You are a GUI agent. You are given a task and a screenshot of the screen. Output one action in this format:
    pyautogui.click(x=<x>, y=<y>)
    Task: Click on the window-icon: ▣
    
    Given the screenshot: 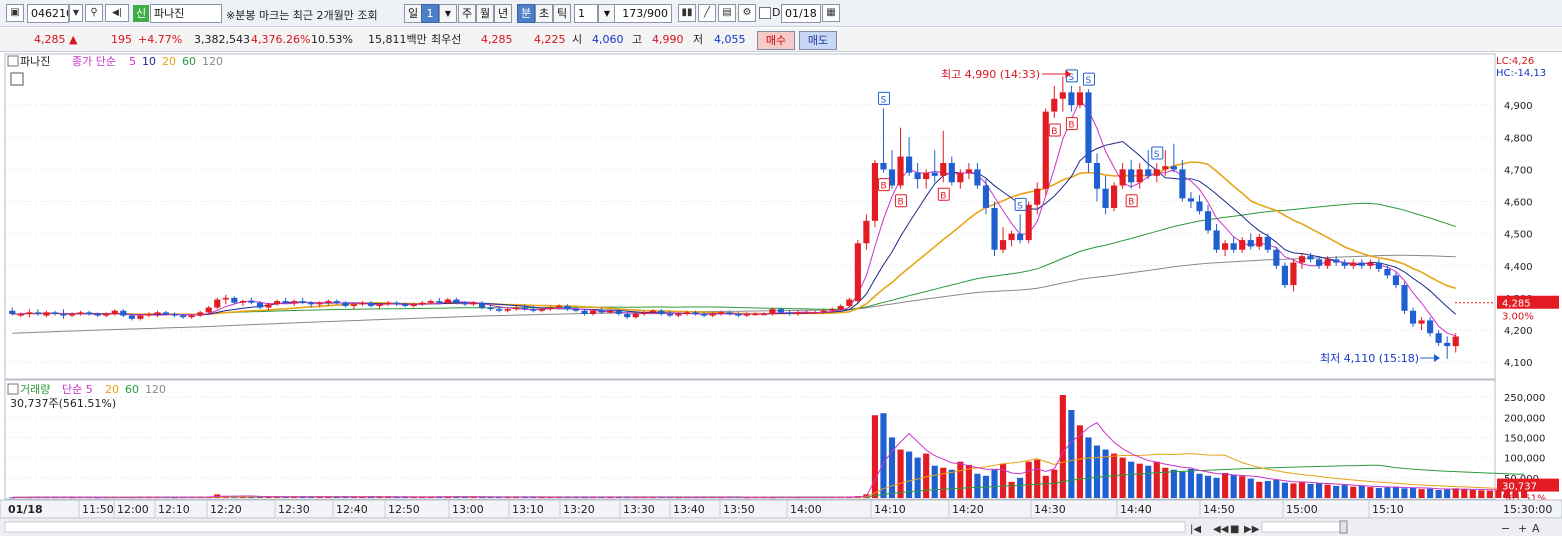 What is the action you would take?
    pyautogui.click(x=15, y=13)
    